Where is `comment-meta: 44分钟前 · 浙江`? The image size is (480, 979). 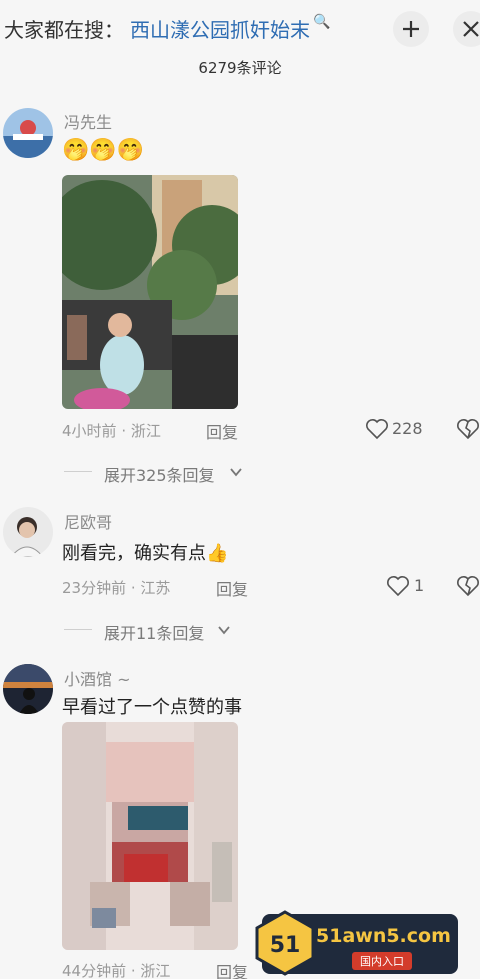
comment-meta: 44分钟前 · 浙江 is located at coordinates (116, 970).